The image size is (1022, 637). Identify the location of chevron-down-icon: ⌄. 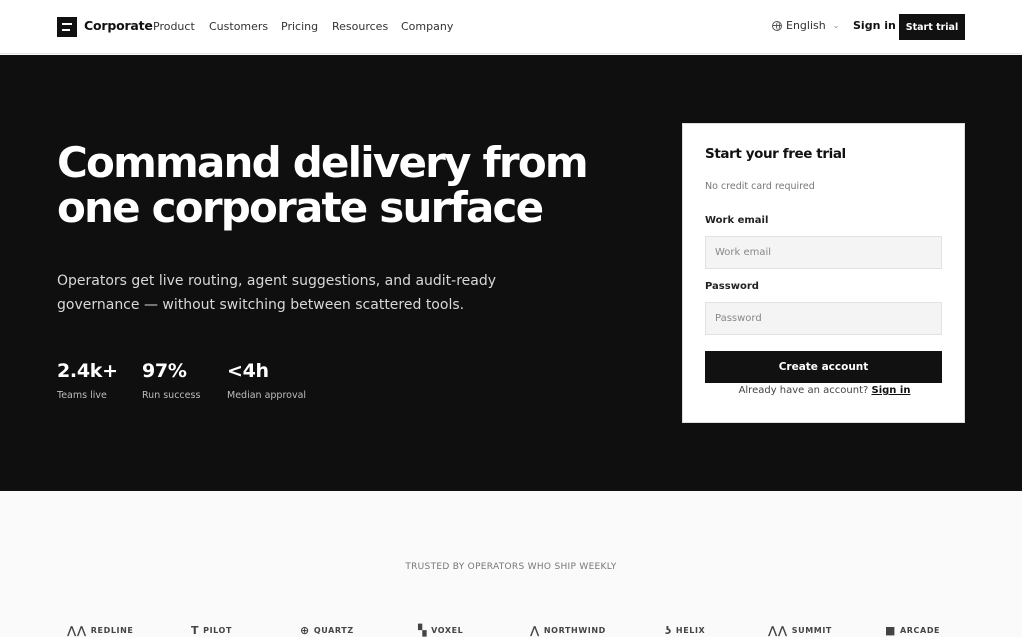
(836, 25).